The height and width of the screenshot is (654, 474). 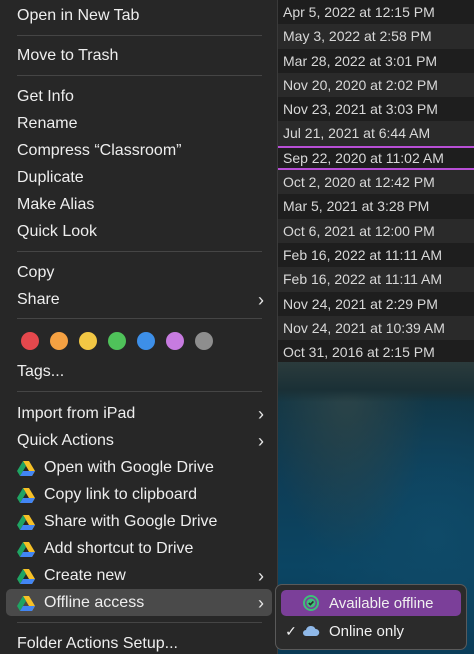 I want to click on menu-item-label: Offline access, so click(x=94, y=602).